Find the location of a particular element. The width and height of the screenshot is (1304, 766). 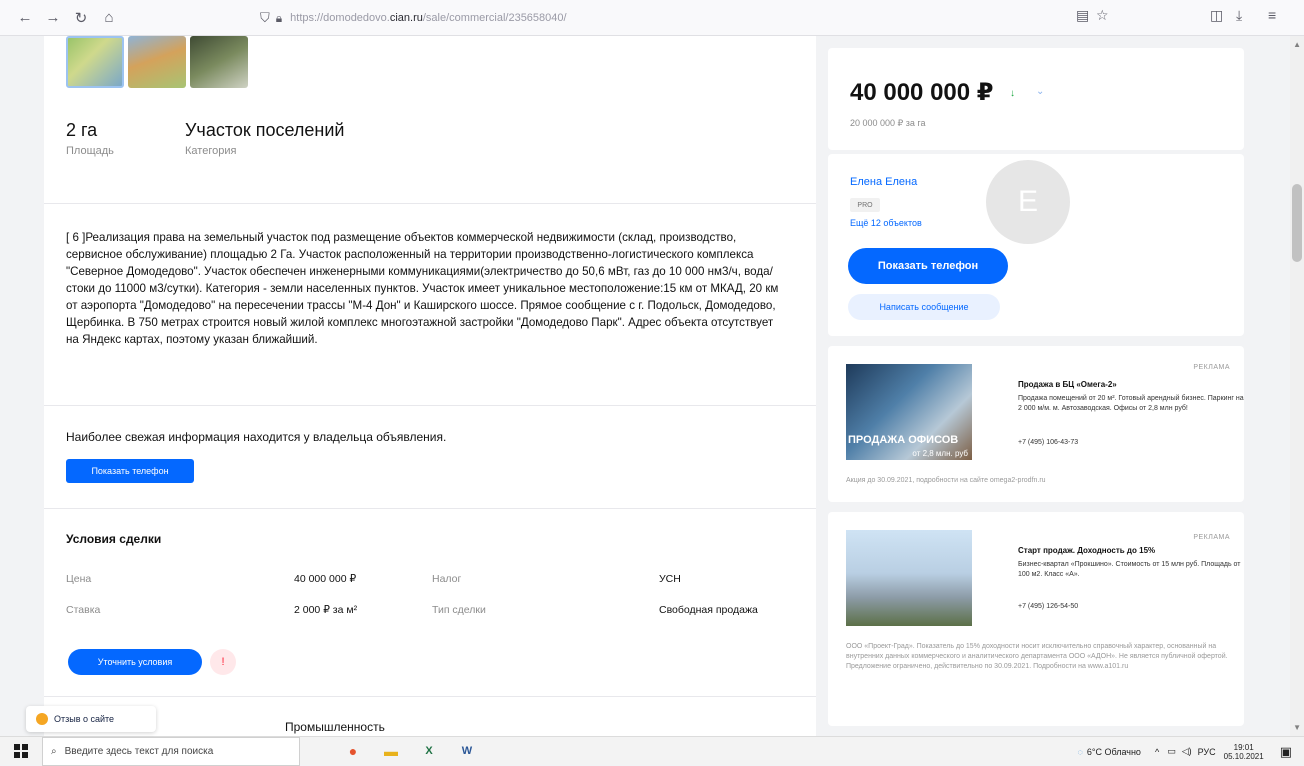

ad-phone: +7 (495) 126-54-50 is located at coordinates (1048, 606).